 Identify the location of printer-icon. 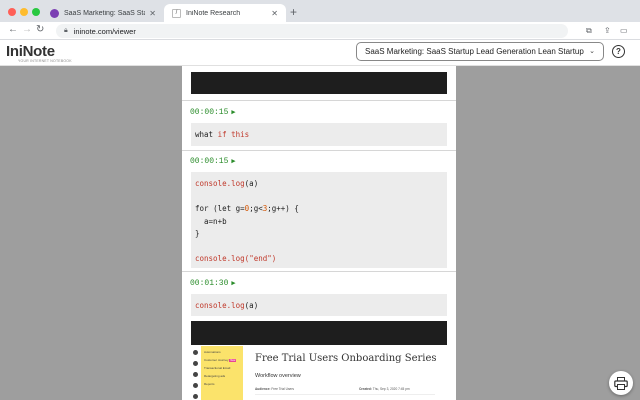
(621, 383).